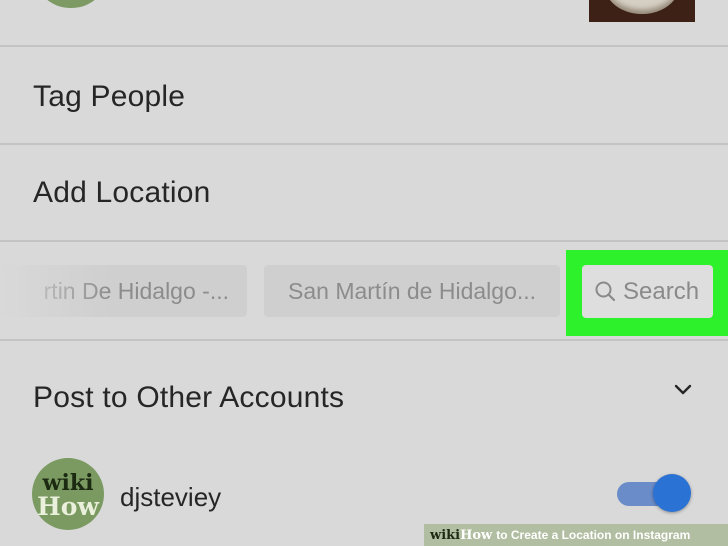 The height and width of the screenshot is (546, 728). I want to click on add-location-option: Add Location, so click(122, 193).